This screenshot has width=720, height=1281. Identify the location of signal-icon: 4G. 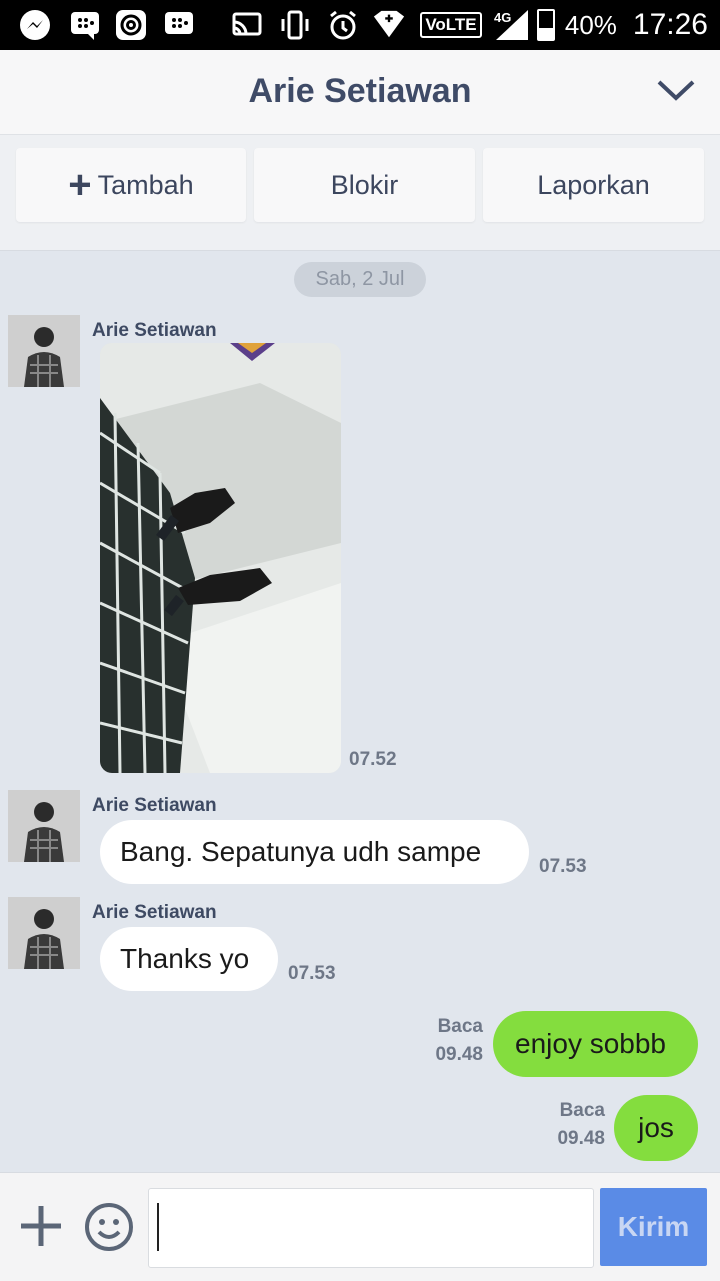
(512, 25).